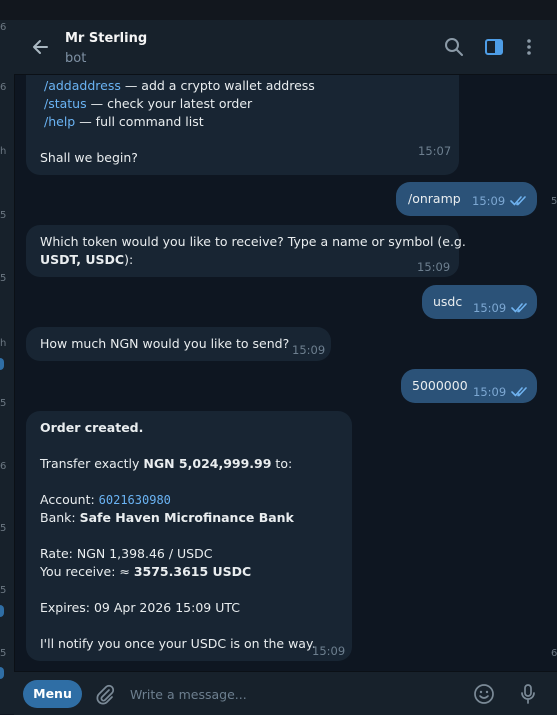  What do you see at coordinates (126, 553) in the screenshot?
I see `rate-line: Rate: NGN 1,398.46 / USDC` at bounding box center [126, 553].